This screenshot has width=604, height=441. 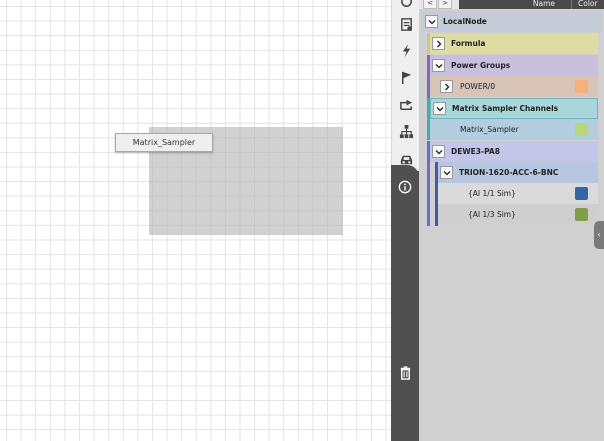 What do you see at coordinates (514, 65) in the screenshot?
I see `tree-node-power-groups: Power Groups` at bounding box center [514, 65].